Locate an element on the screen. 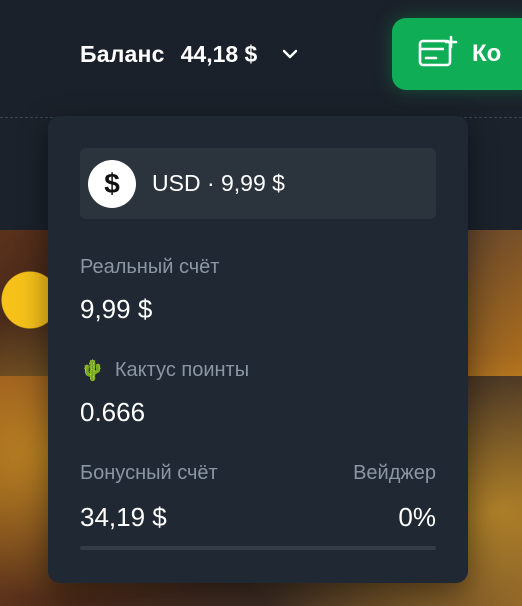 The height and width of the screenshot is (606, 522). wager-progress-bar is located at coordinates (258, 548).